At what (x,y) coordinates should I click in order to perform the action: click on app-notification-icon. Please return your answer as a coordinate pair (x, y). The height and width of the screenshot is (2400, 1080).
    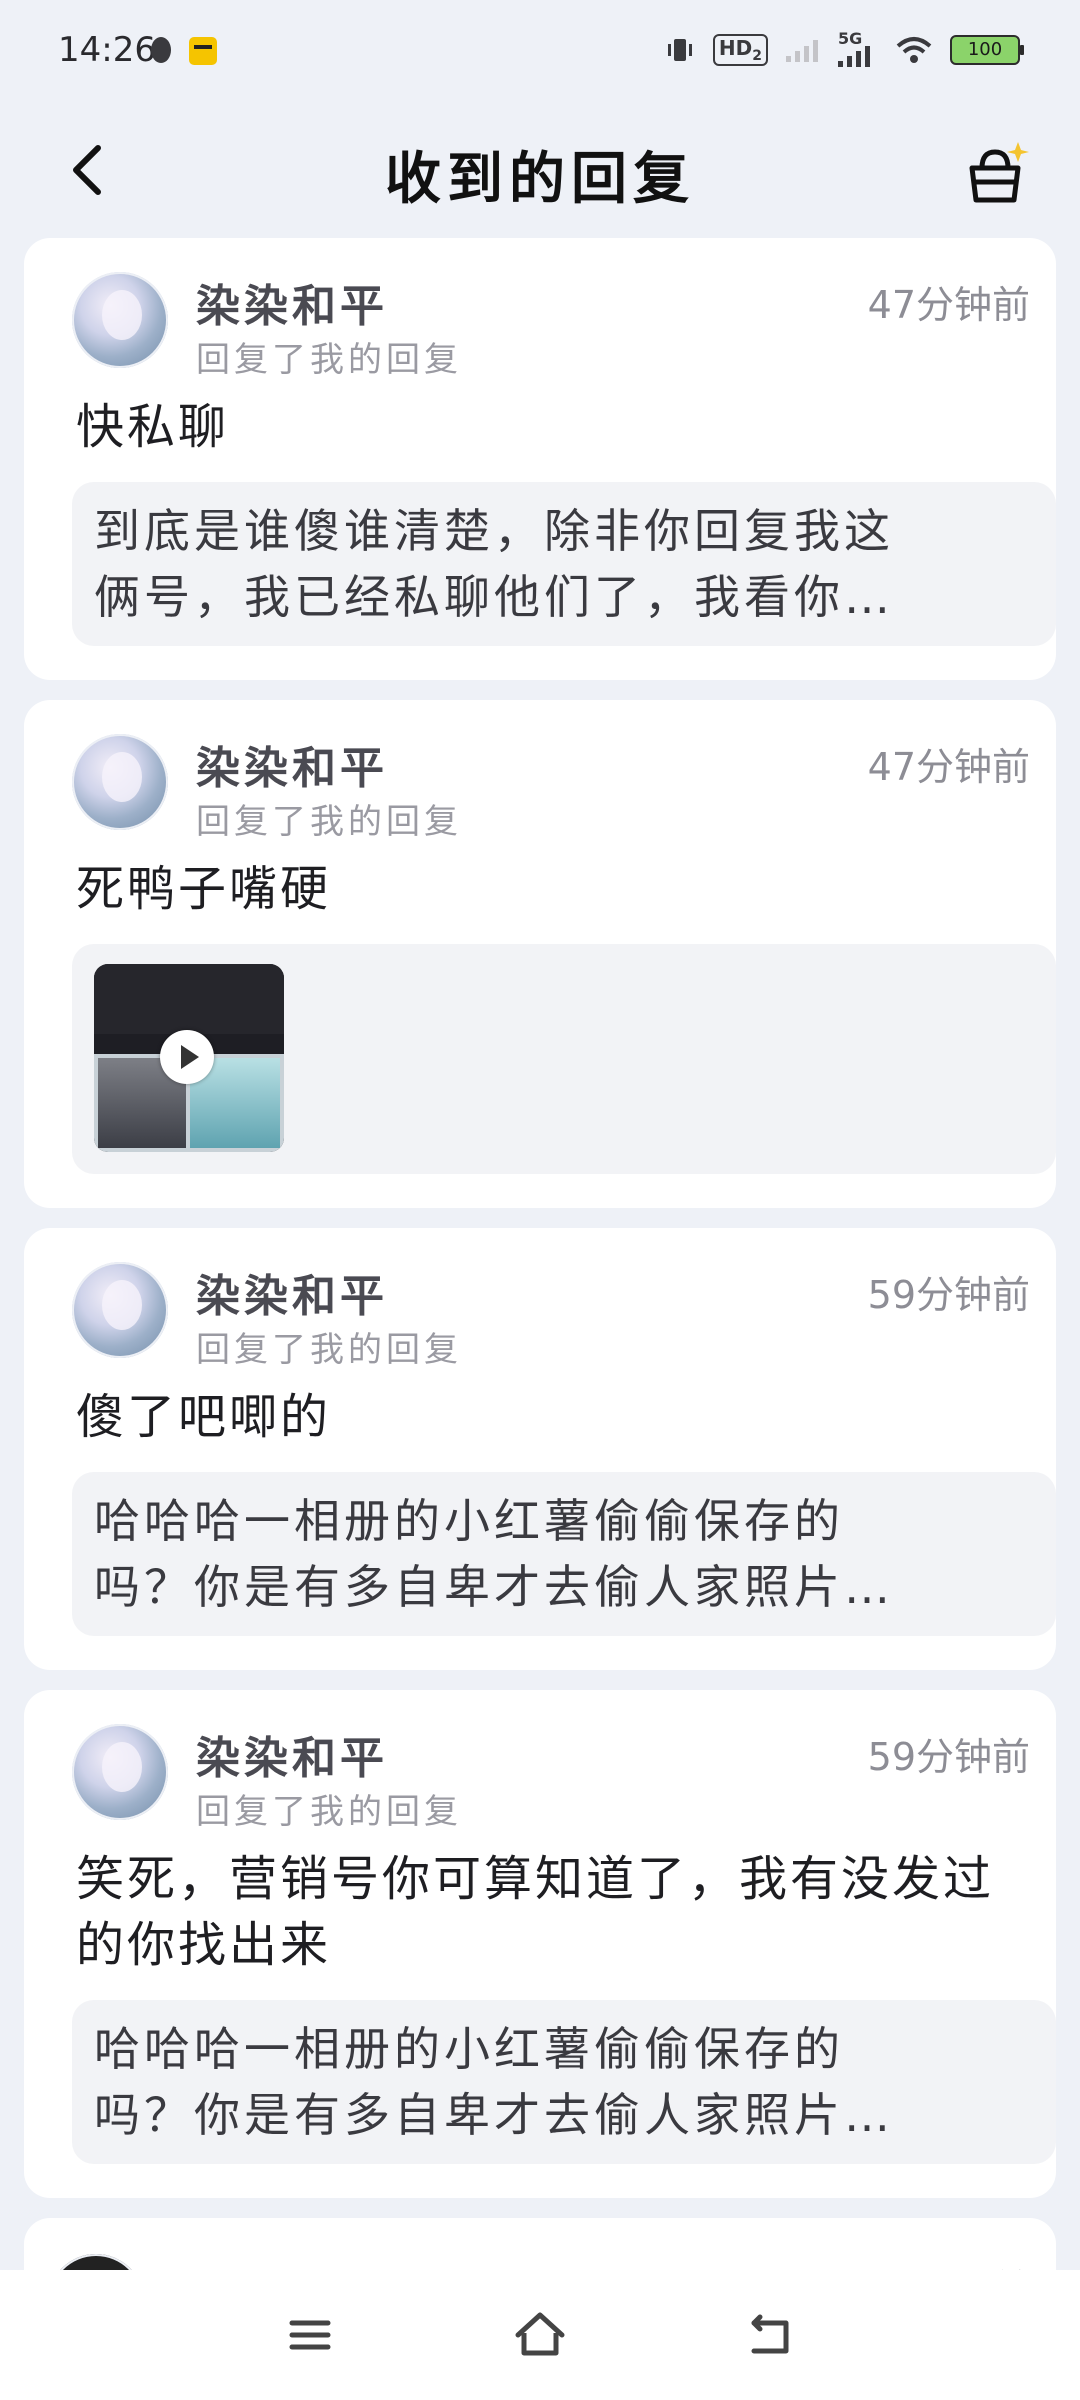
    Looking at the image, I should click on (203, 51).